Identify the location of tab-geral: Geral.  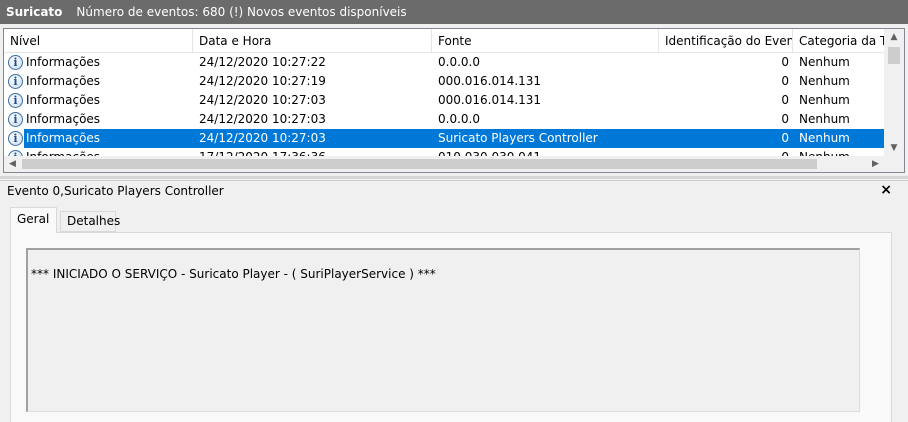
(33, 220).